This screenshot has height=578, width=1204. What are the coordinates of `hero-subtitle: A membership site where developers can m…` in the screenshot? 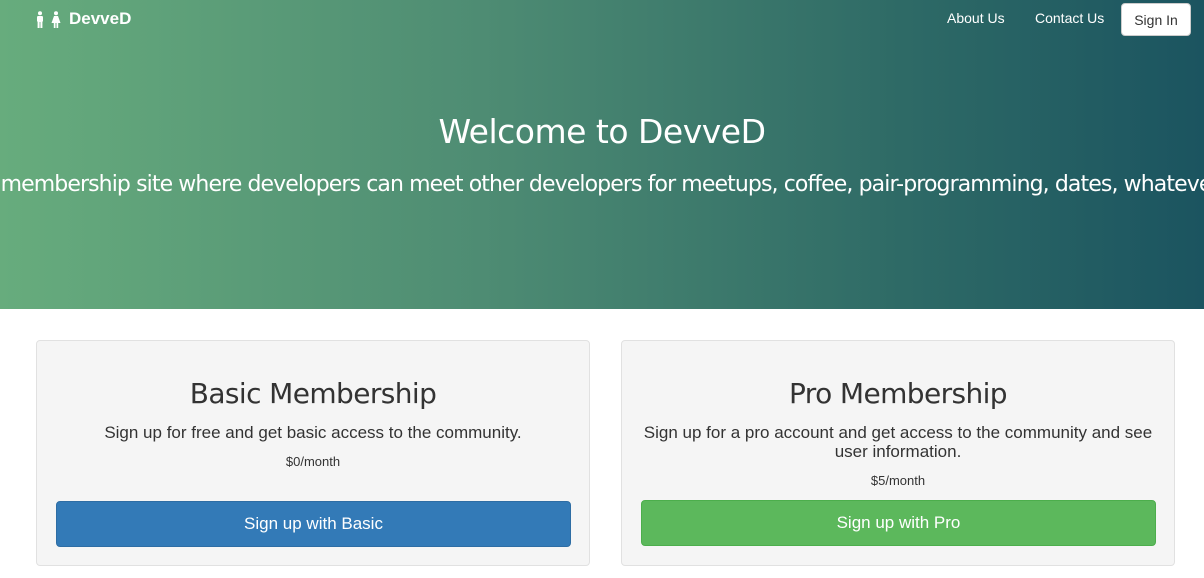 It's located at (602, 184).